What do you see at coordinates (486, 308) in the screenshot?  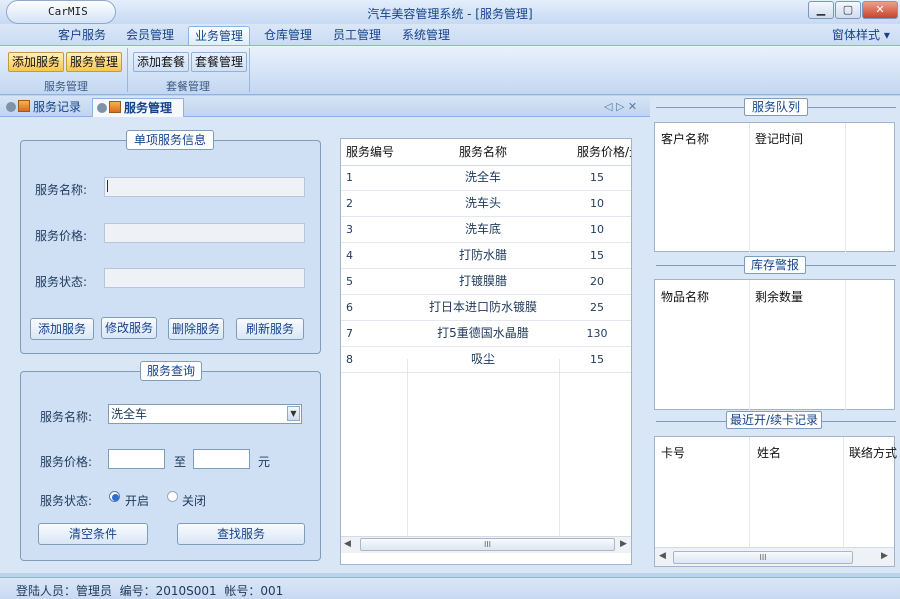 I see `table-row: 6 打日本进口防水镀膜 25` at bounding box center [486, 308].